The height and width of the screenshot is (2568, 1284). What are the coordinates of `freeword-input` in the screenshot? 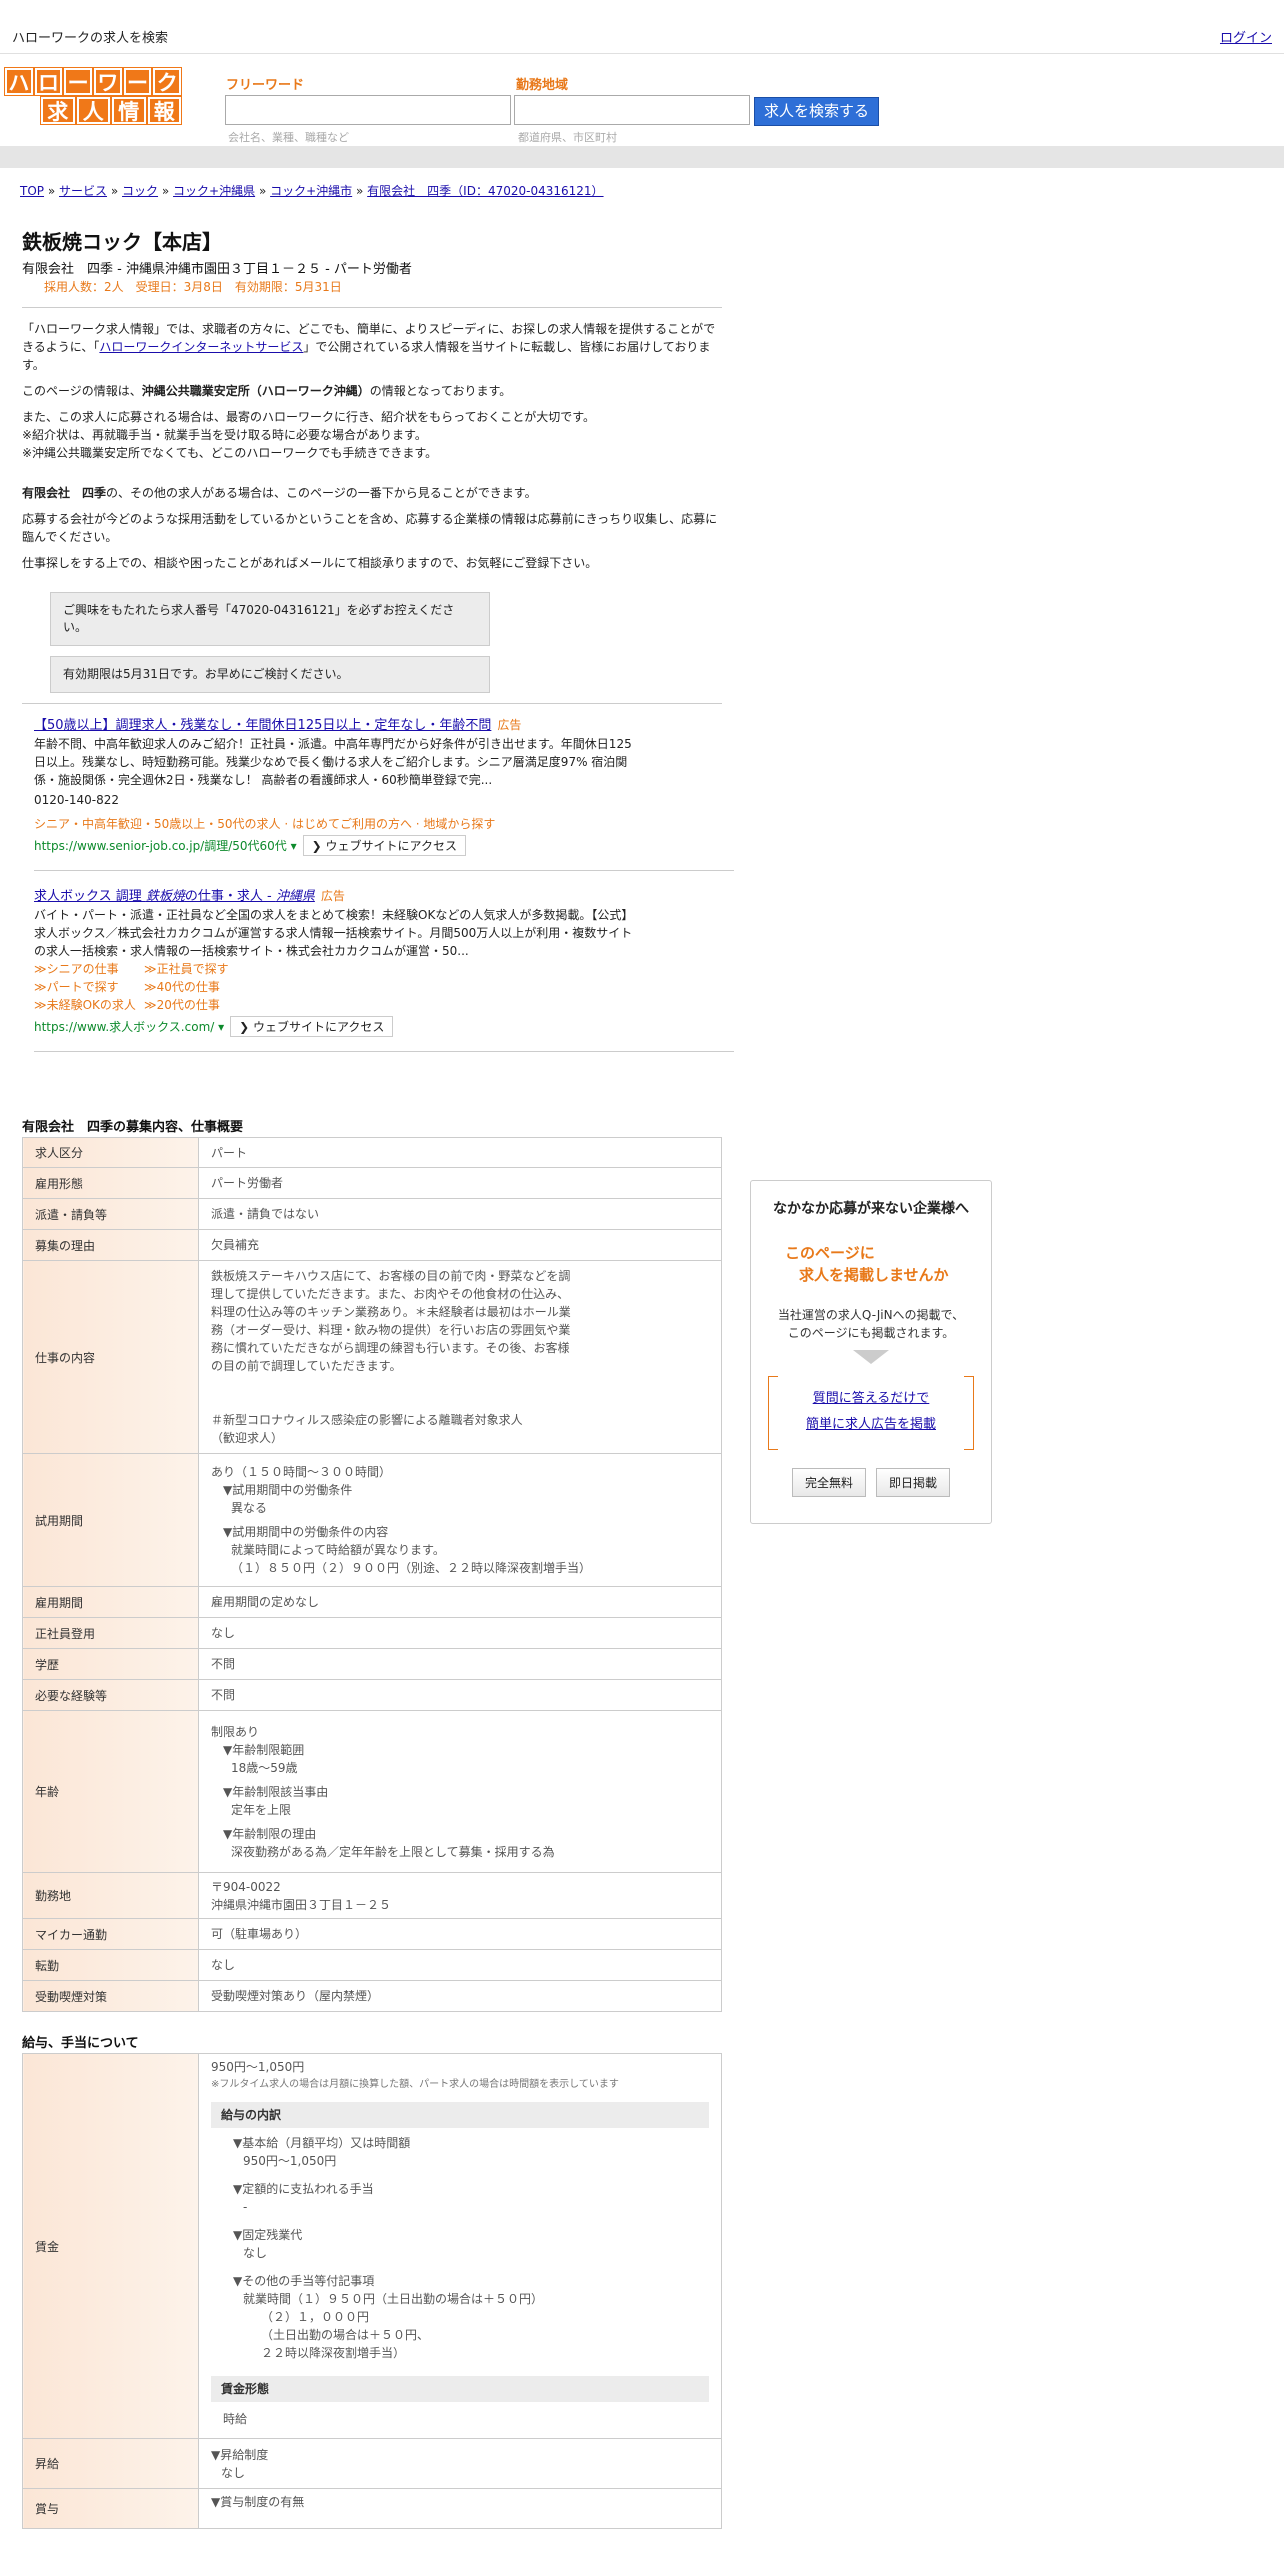 It's located at (368, 110).